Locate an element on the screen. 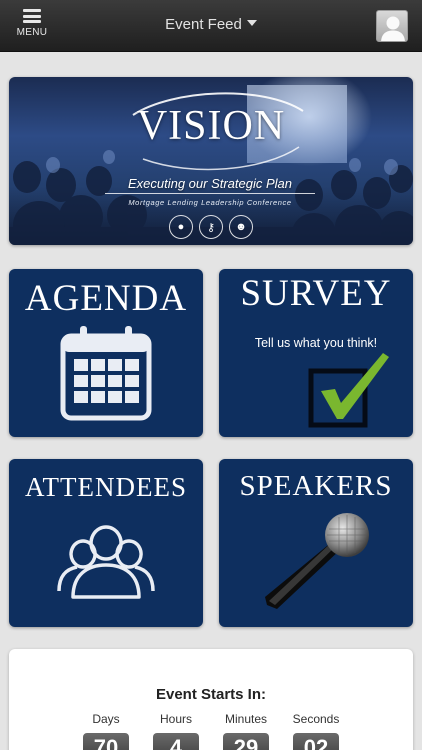  caret-down-icon is located at coordinates (251, 23).